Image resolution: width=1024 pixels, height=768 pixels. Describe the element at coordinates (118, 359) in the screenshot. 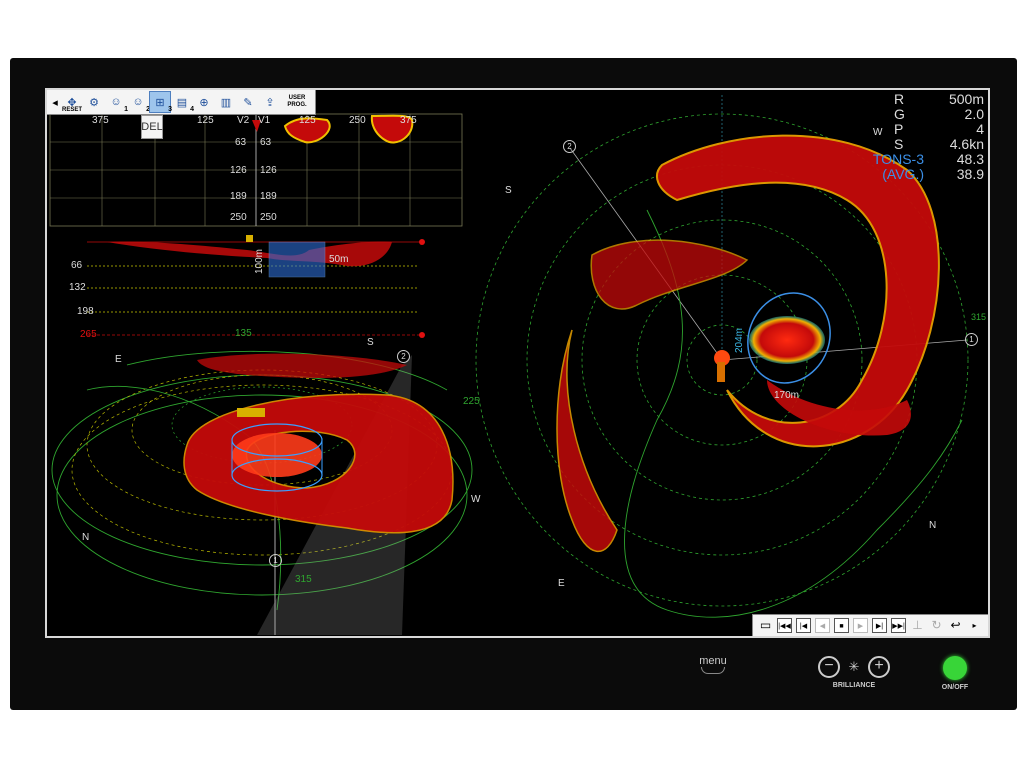

I see `view3d-compass-e: E` at that location.